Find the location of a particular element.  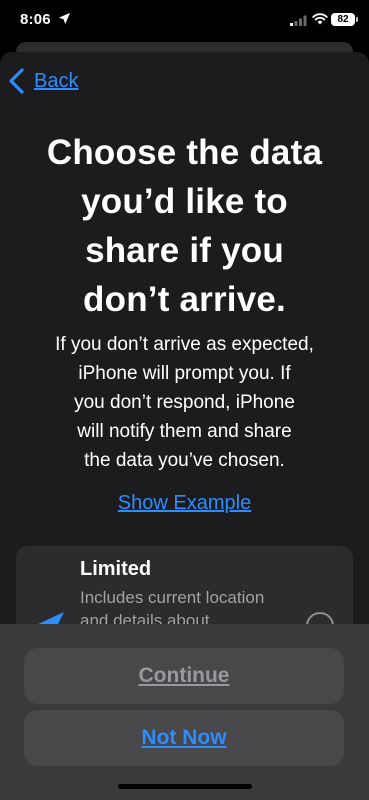

description-line: the data you’ve chosen. is located at coordinates (184, 460).